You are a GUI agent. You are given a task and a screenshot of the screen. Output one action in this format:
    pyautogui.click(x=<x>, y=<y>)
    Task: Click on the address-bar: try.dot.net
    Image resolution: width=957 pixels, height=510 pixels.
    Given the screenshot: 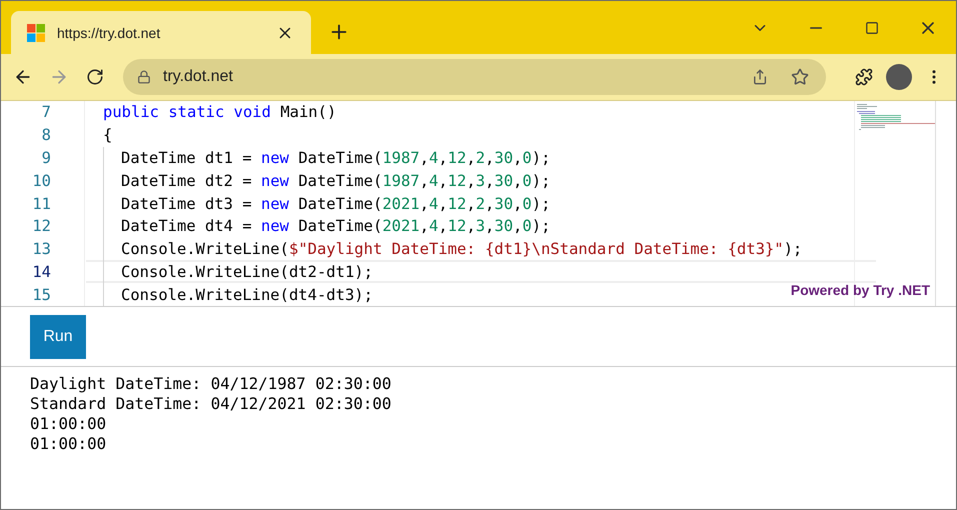 What is the action you would take?
    pyautogui.click(x=474, y=77)
    